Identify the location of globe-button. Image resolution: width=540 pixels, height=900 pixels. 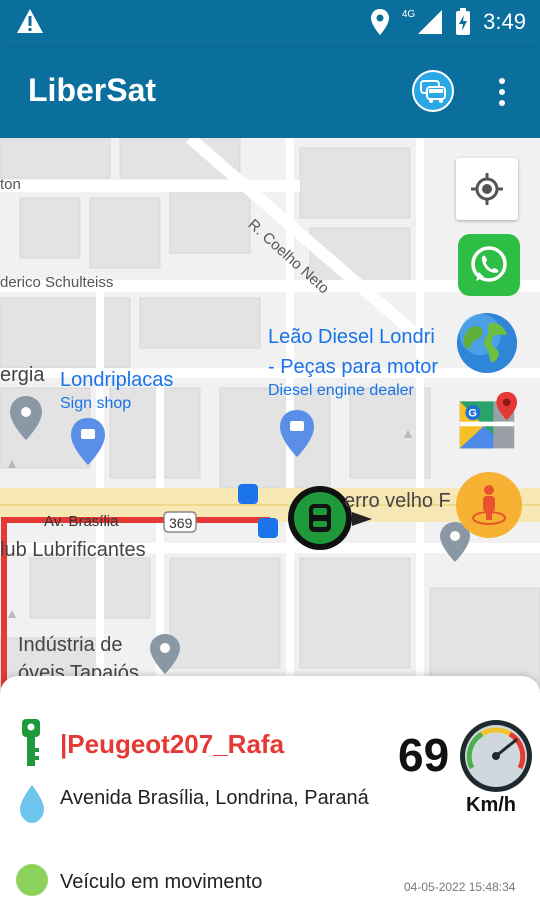
(487, 343).